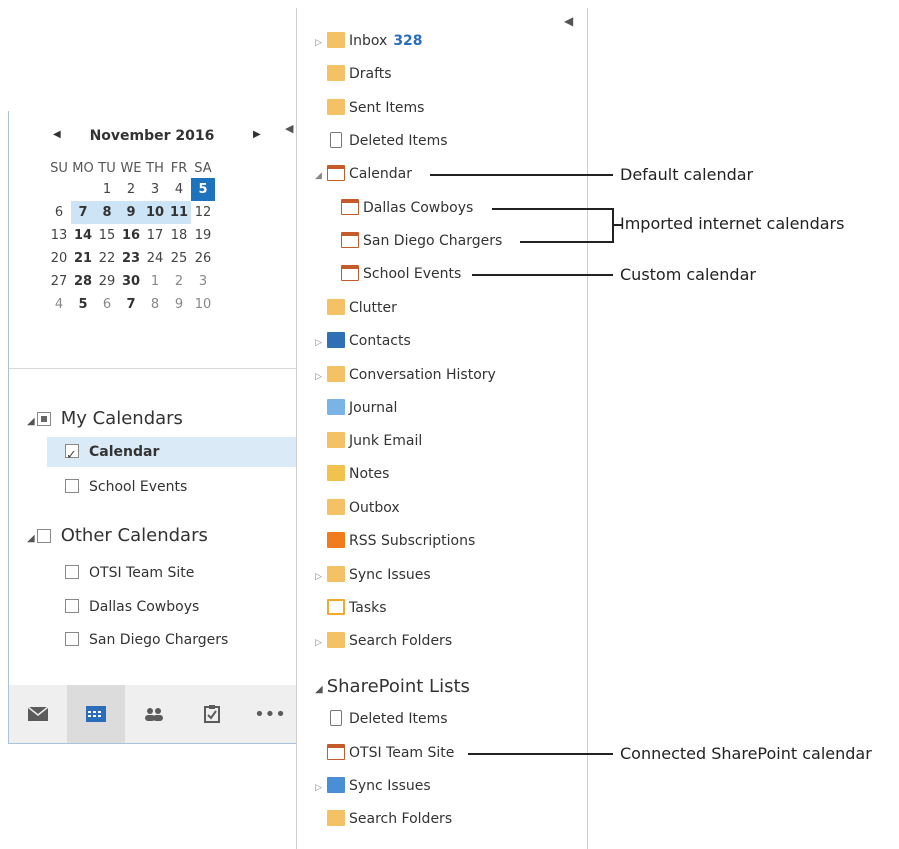  I want to click on date-cell: 23, so click(131, 258).